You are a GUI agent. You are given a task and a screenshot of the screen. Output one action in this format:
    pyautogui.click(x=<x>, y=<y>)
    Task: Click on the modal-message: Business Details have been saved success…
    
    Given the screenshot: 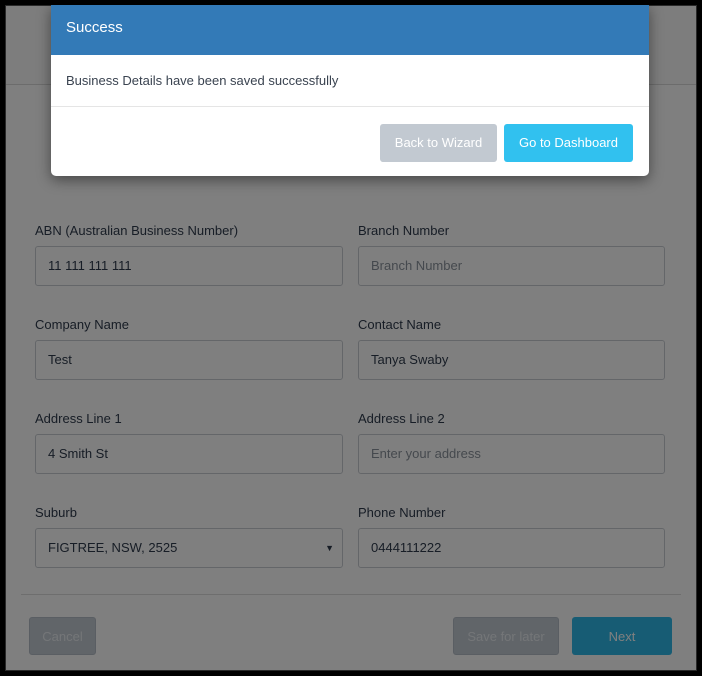 What is the action you would take?
    pyautogui.click(x=202, y=80)
    